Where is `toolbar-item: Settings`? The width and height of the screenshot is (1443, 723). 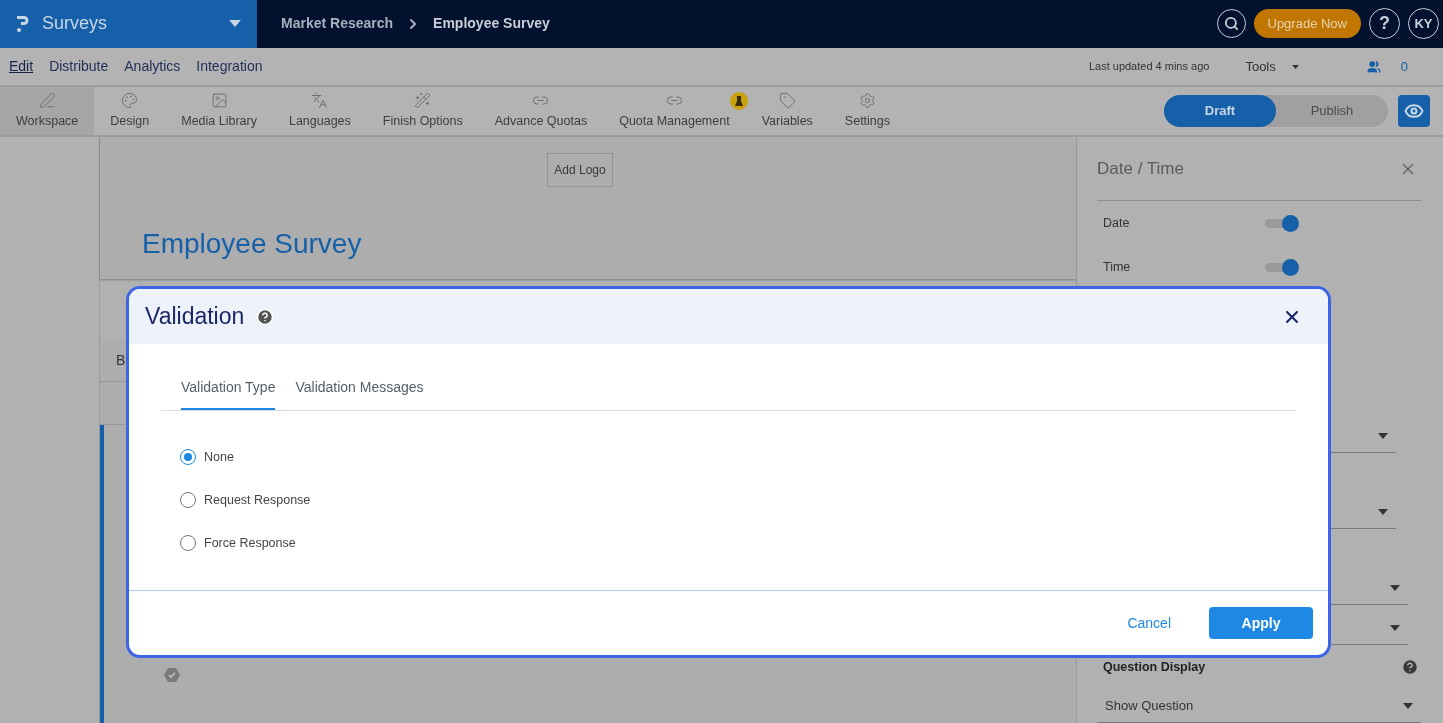
toolbar-item: Settings is located at coordinates (867, 111).